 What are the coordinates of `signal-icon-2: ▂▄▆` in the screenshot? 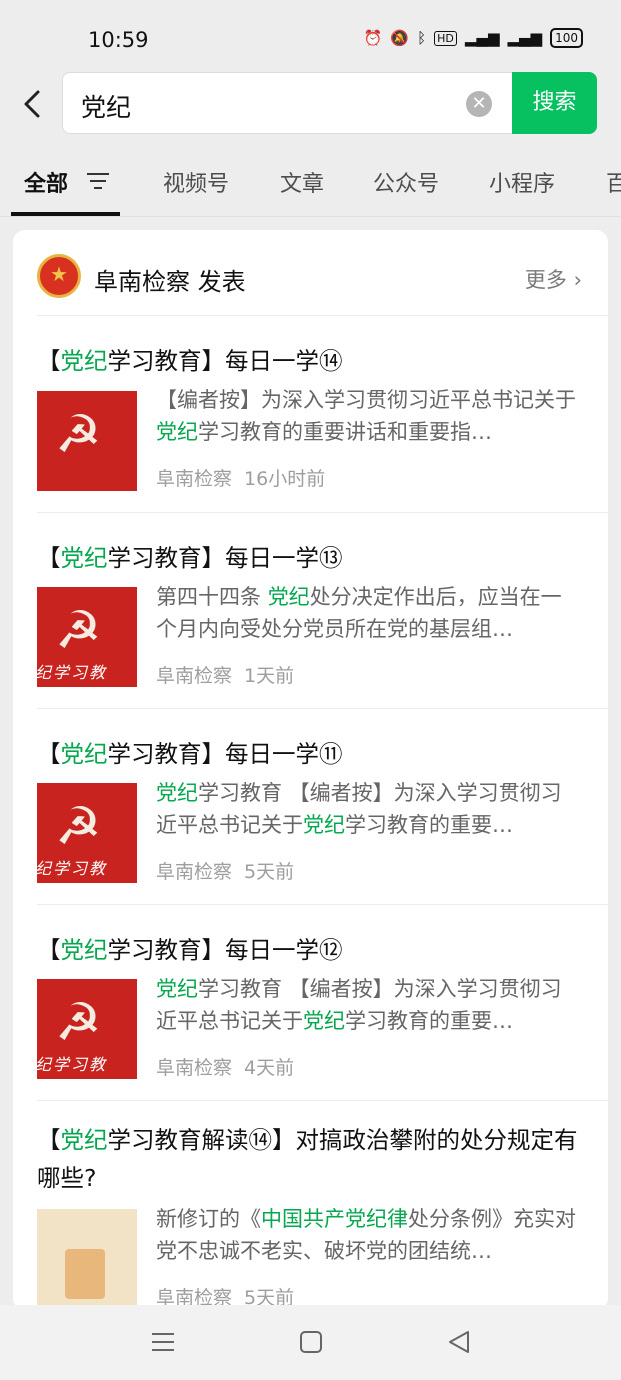 It's located at (525, 38).